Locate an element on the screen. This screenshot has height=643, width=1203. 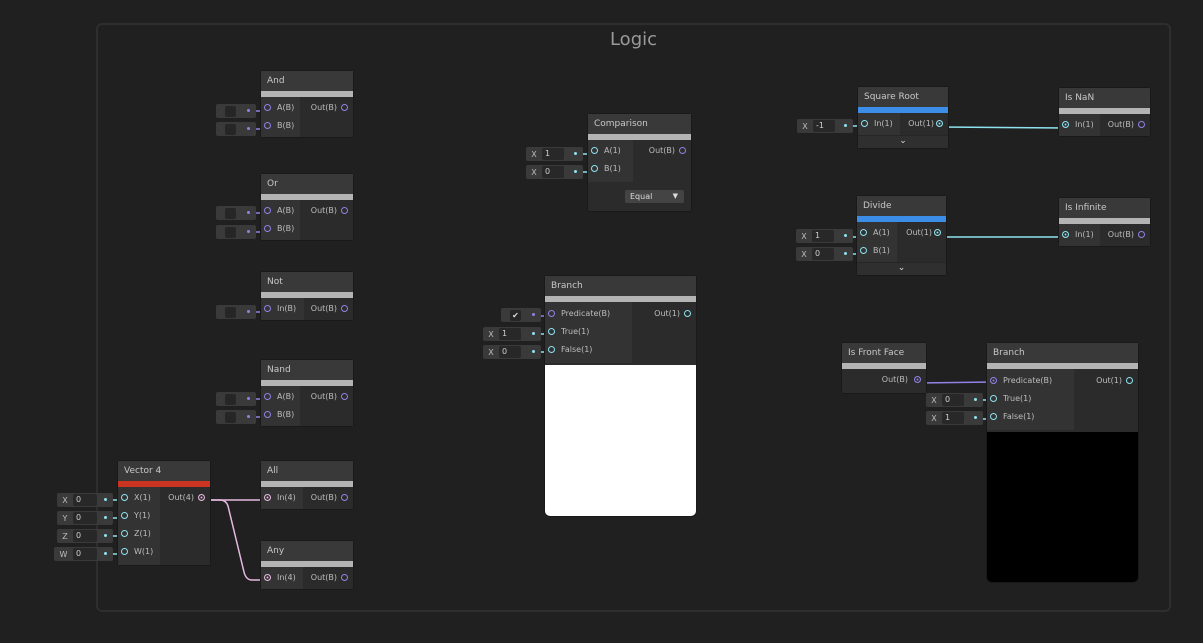
wire-frontface-to-branch is located at coordinates (956, 382).